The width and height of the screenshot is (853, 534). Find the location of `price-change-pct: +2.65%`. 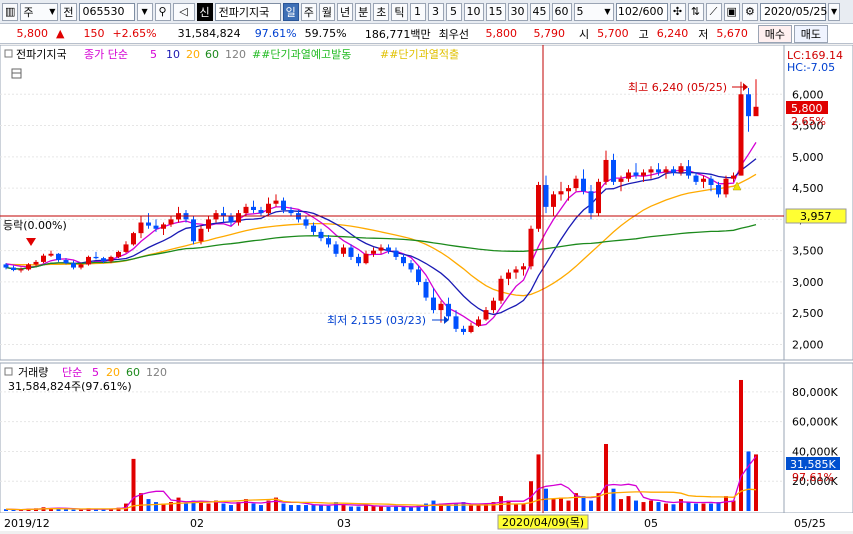

price-change-pct: +2.65% is located at coordinates (134, 33).